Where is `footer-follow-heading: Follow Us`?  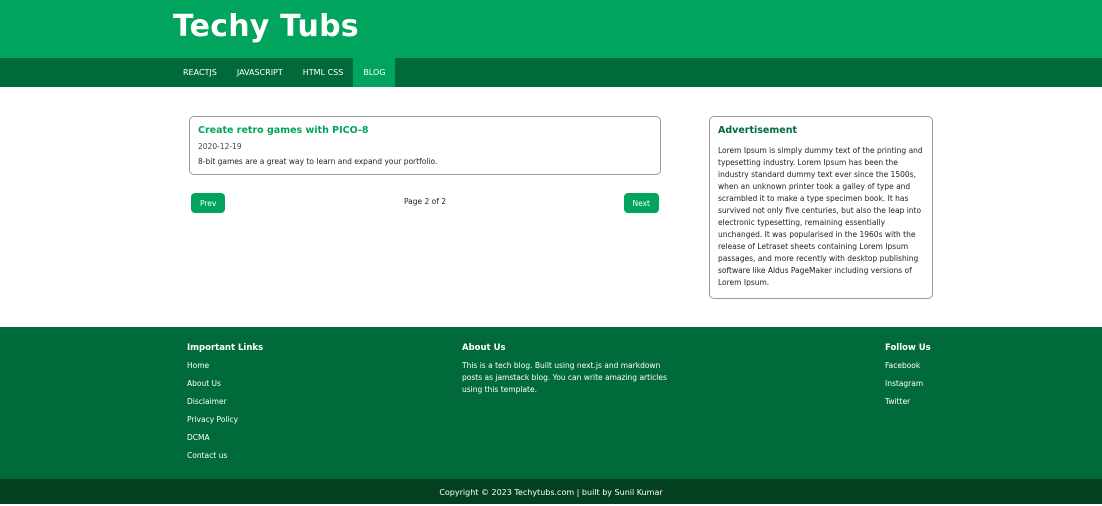 footer-follow-heading: Follow Us is located at coordinates (908, 348).